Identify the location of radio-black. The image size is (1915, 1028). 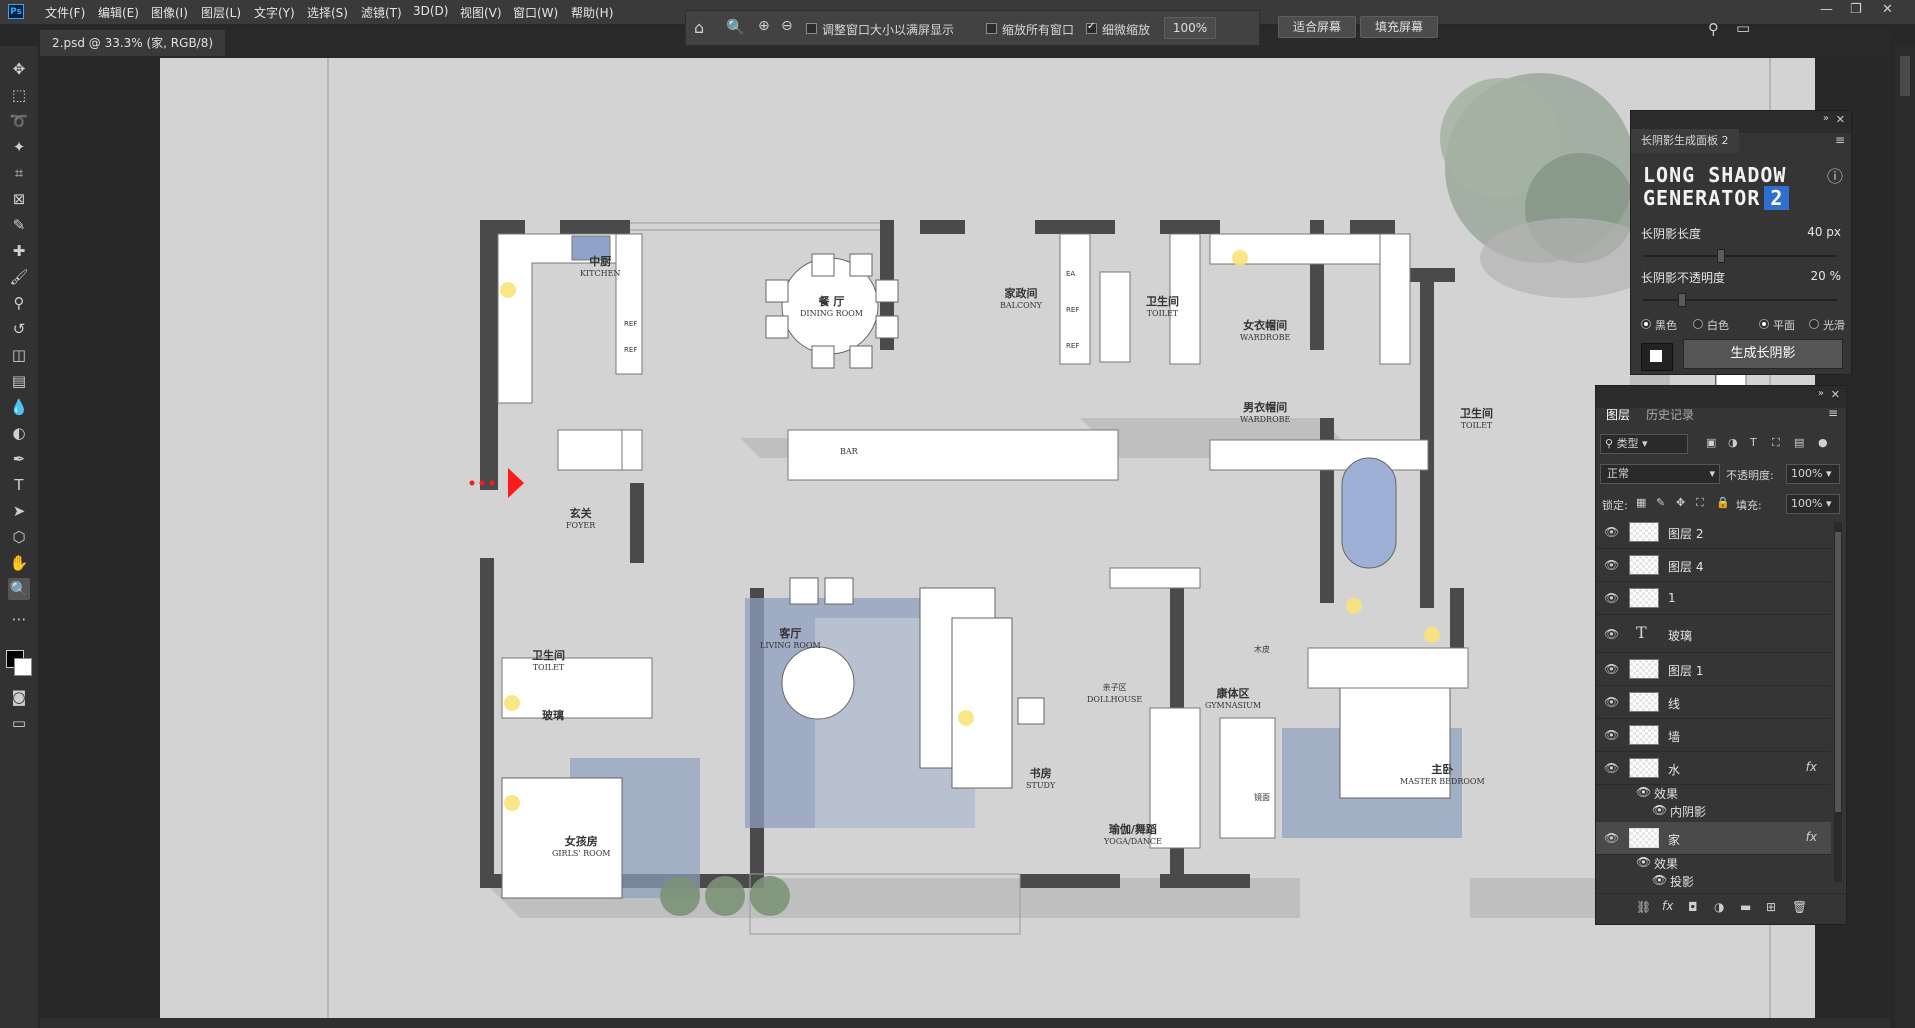
(1646, 324).